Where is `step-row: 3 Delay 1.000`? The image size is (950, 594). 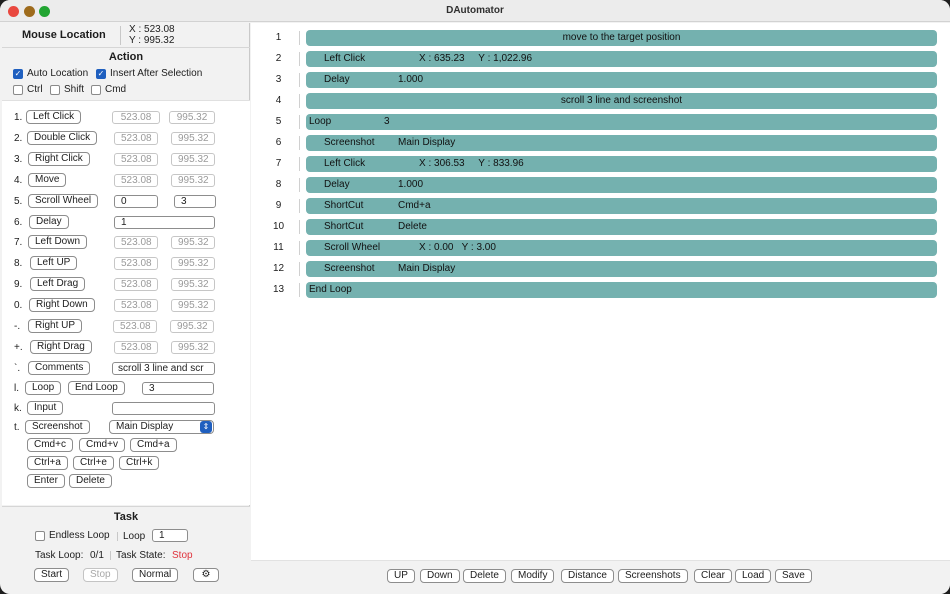 step-row: 3 Delay 1.000 is located at coordinates (600, 79).